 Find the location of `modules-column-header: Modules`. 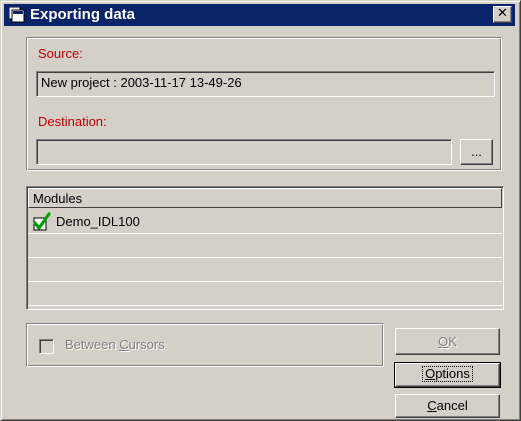

modules-column-header: Modules is located at coordinates (265, 198).